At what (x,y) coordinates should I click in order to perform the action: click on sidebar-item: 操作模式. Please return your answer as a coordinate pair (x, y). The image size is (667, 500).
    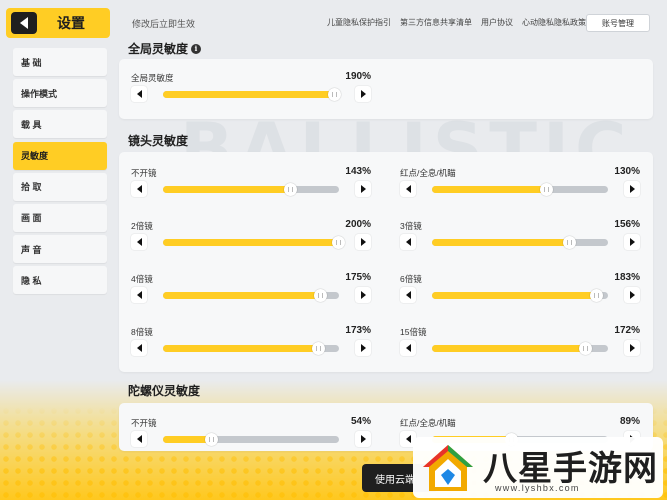
    Looking at the image, I should click on (60, 93).